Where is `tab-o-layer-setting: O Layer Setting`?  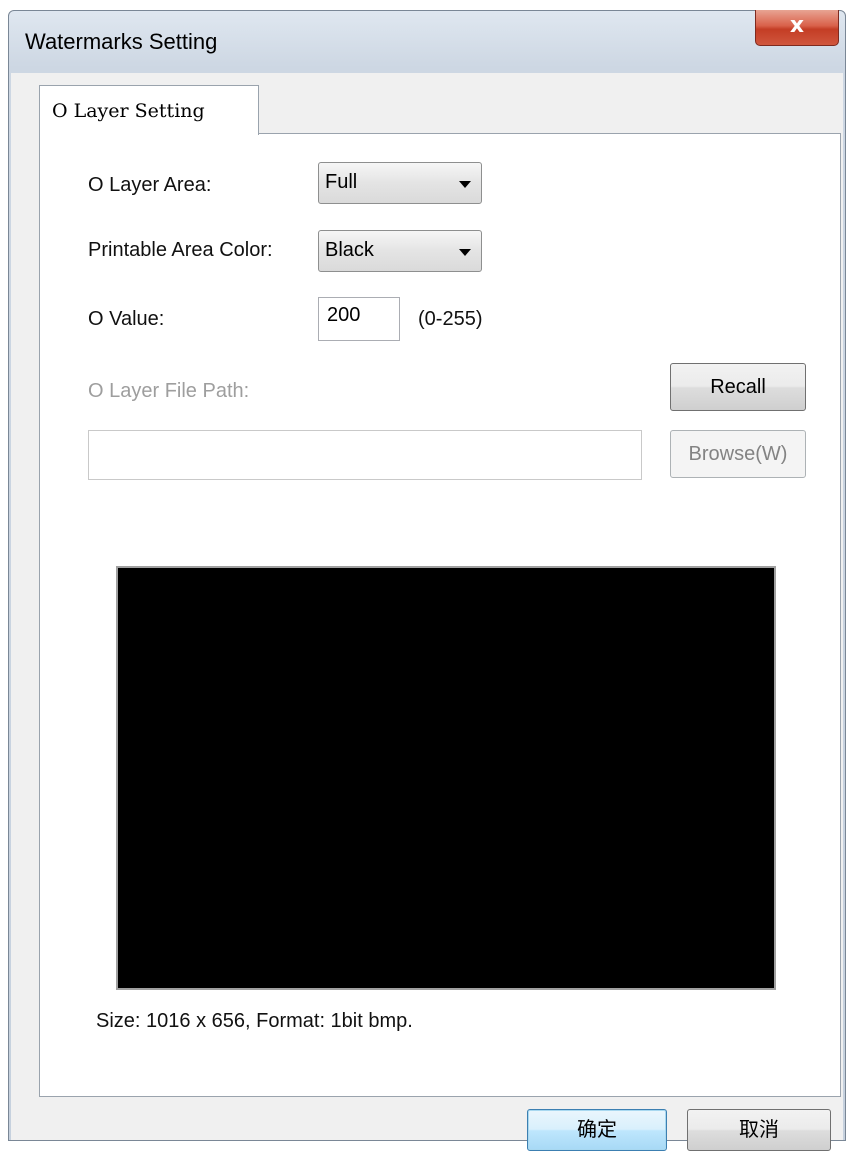
tab-o-layer-setting: O Layer Setting is located at coordinates (149, 110).